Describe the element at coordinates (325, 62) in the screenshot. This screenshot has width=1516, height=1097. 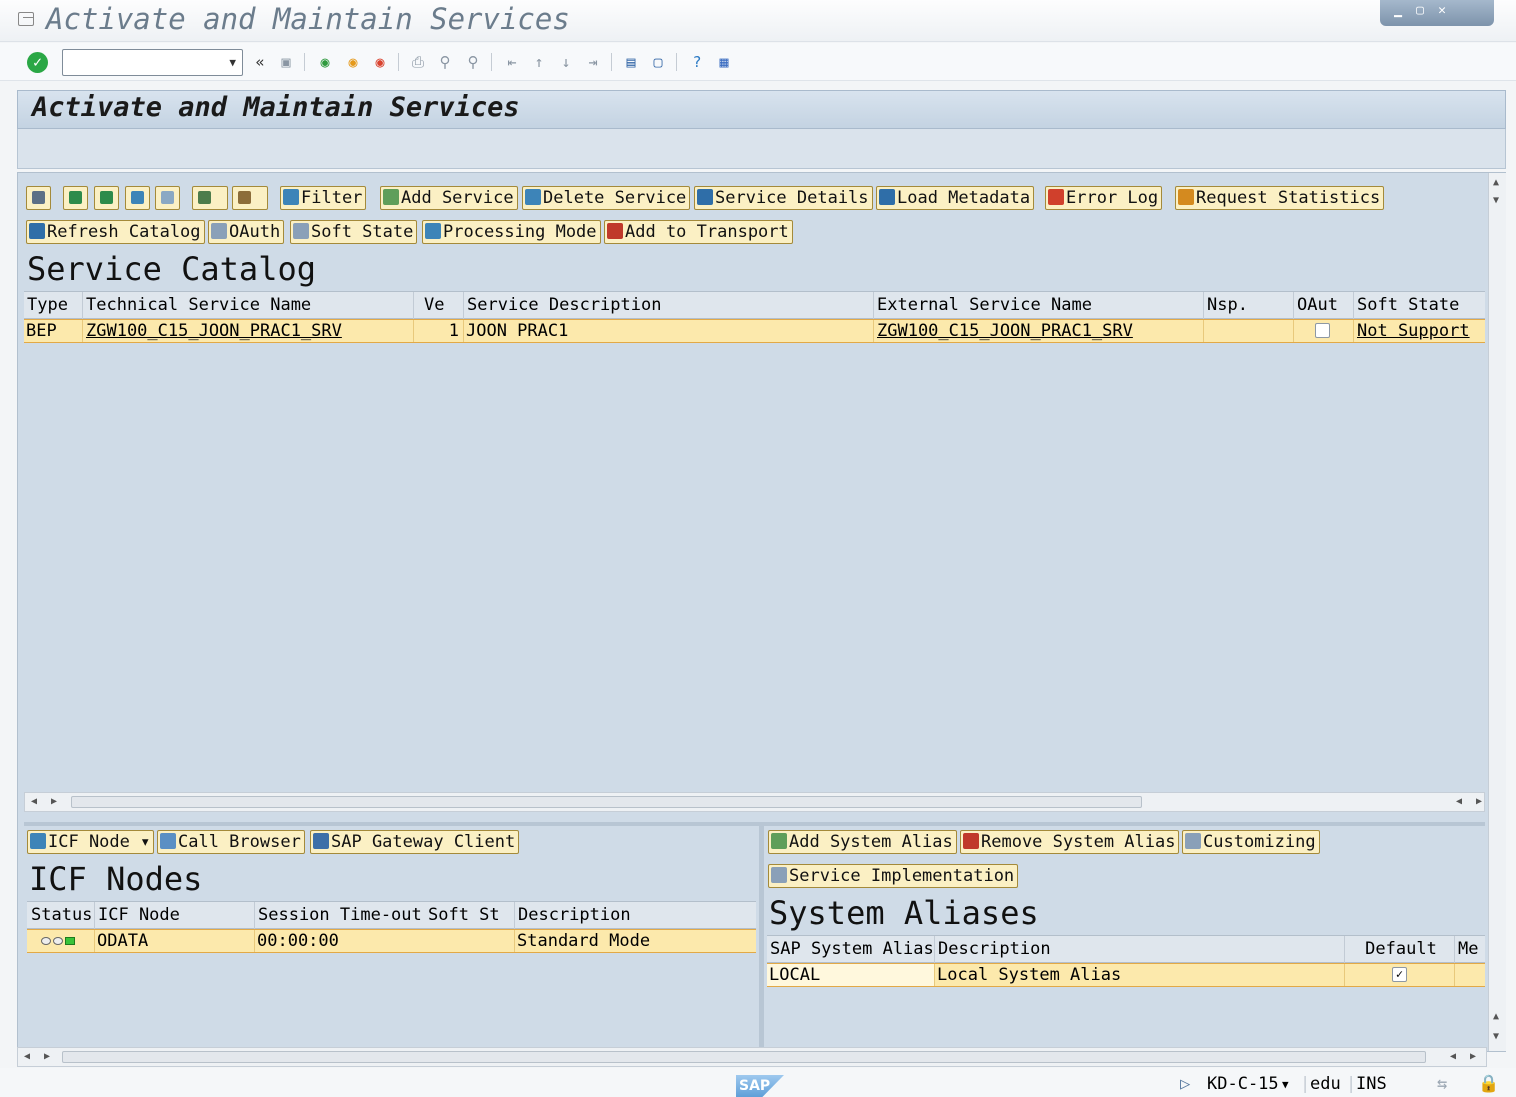
I see `back-icon: ◉` at that location.